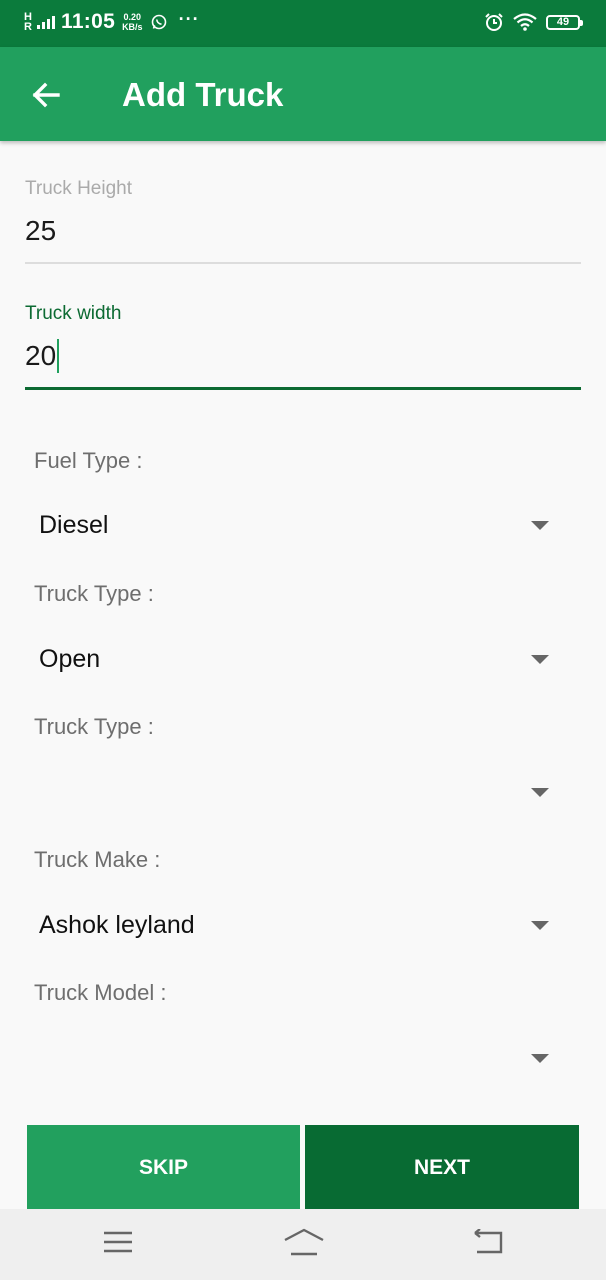 The width and height of the screenshot is (606, 1280). Describe the element at coordinates (158, 22) in the screenshot. I see `whatsapp-icon` at that location.